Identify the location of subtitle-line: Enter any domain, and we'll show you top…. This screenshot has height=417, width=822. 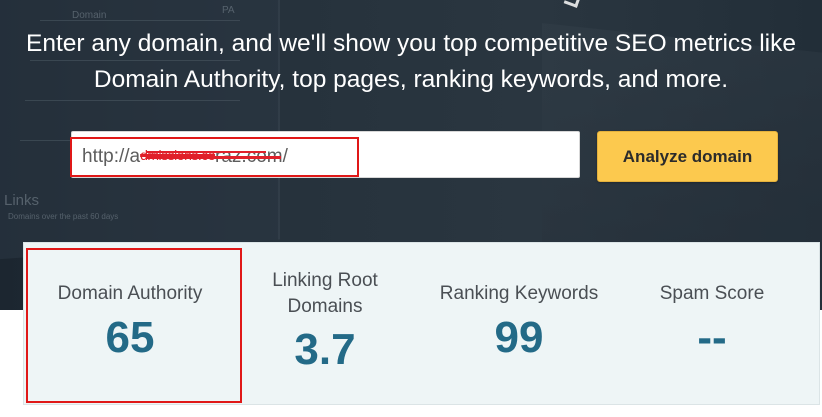
(411, 43).